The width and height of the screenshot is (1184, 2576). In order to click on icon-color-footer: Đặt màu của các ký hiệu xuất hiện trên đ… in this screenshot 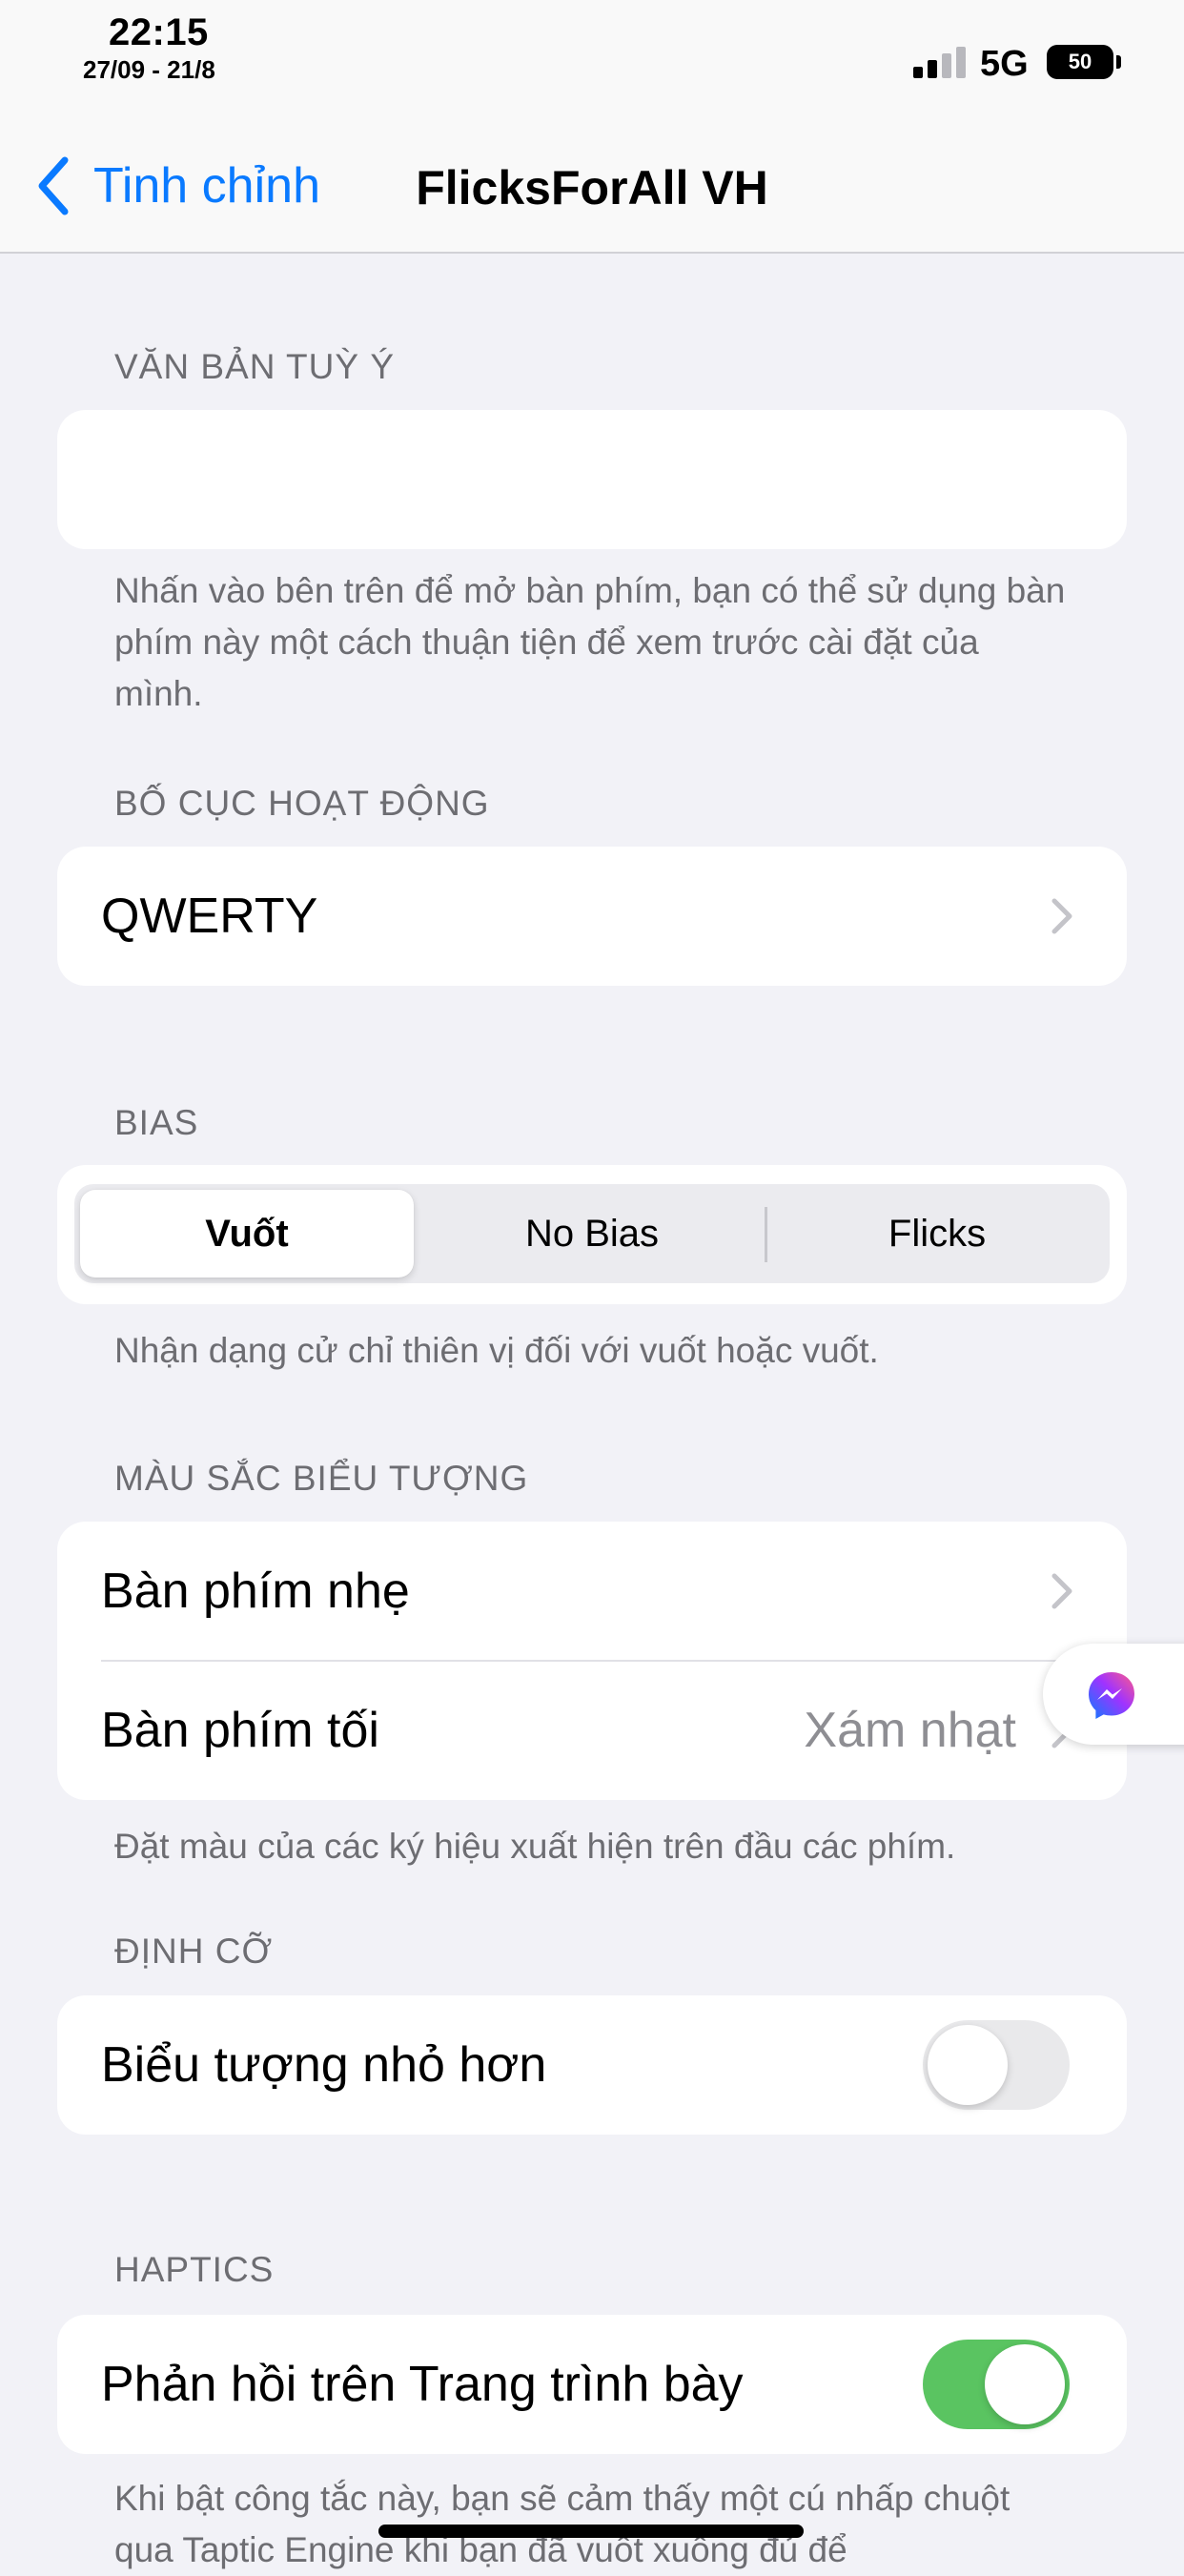, I will do `click(535, 1847)`.